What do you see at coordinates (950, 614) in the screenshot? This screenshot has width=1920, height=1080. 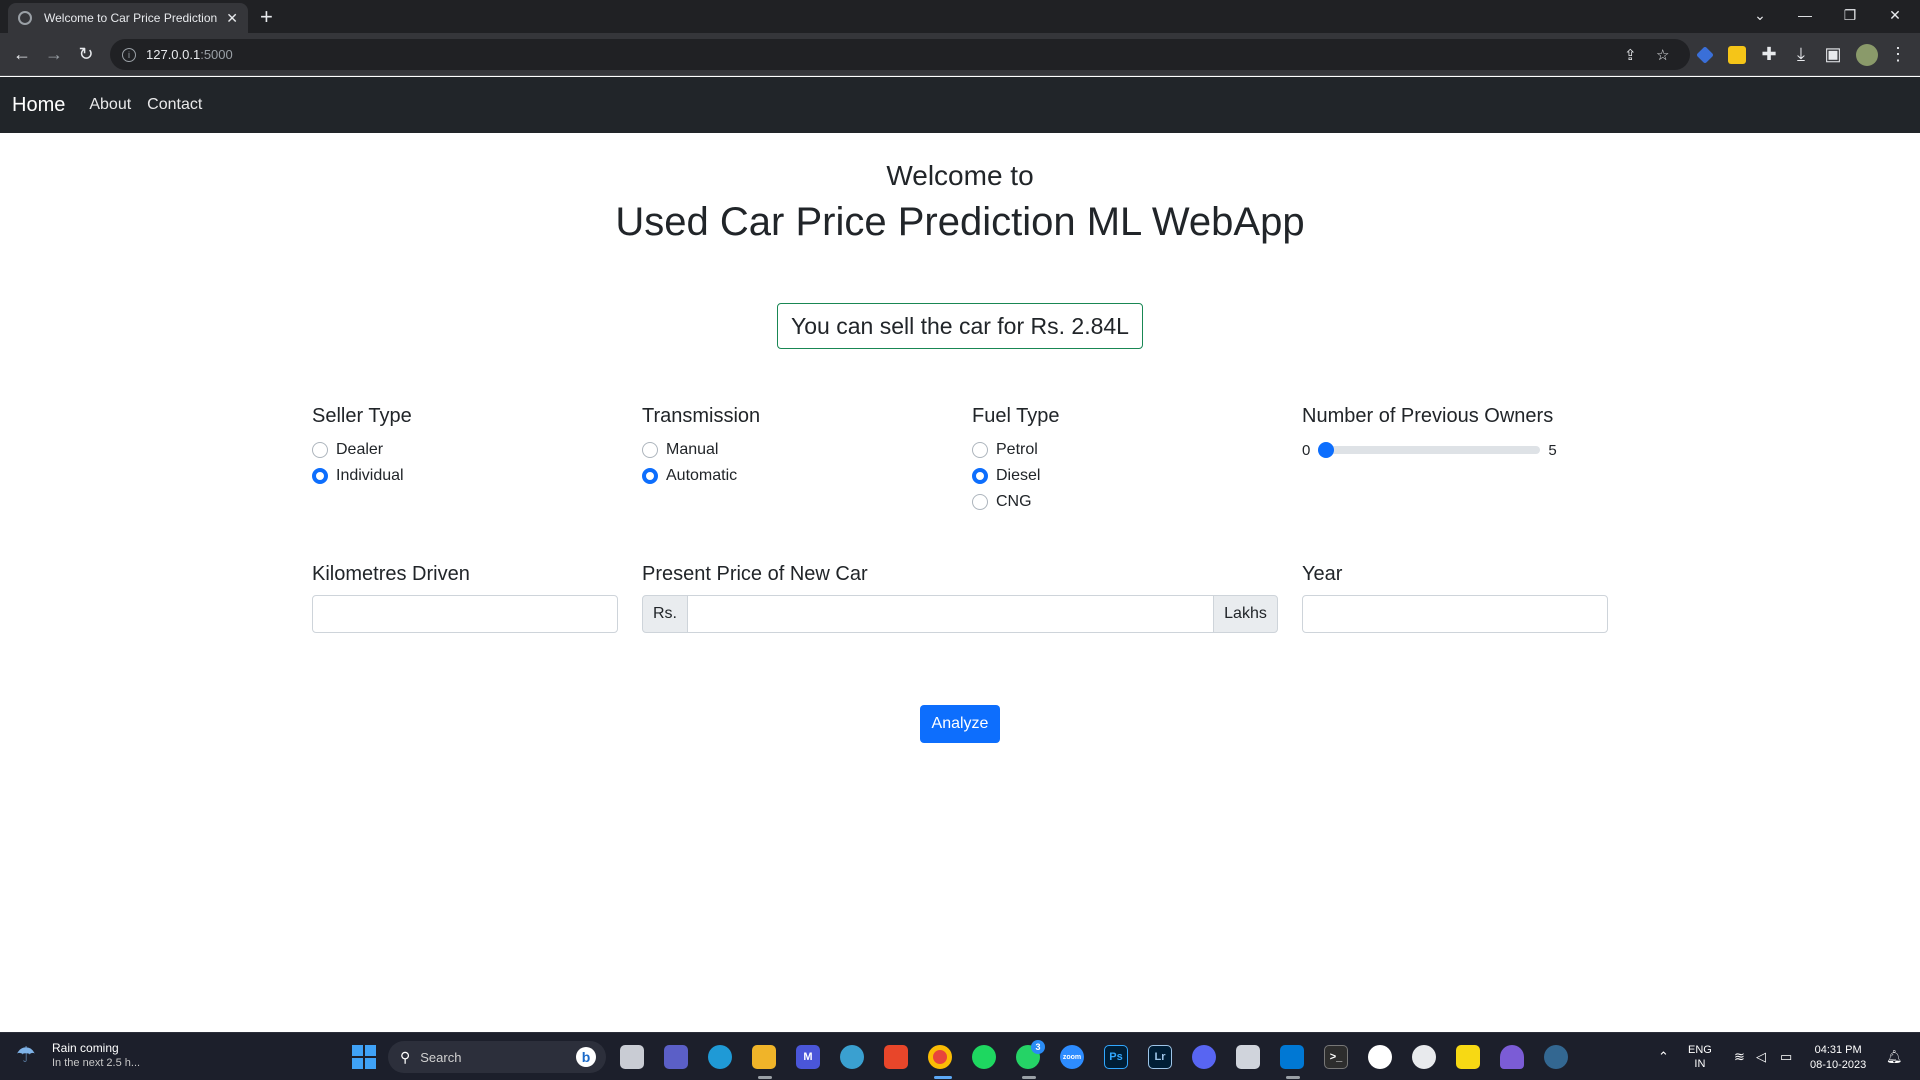 I see `present-price-input` at bounding box center [950, 614].